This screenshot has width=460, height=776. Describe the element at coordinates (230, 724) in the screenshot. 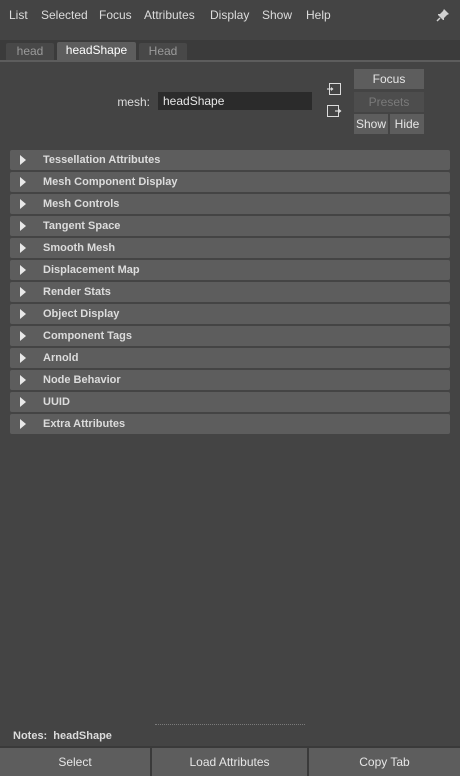

I see `notes-resize-handle` at that location.